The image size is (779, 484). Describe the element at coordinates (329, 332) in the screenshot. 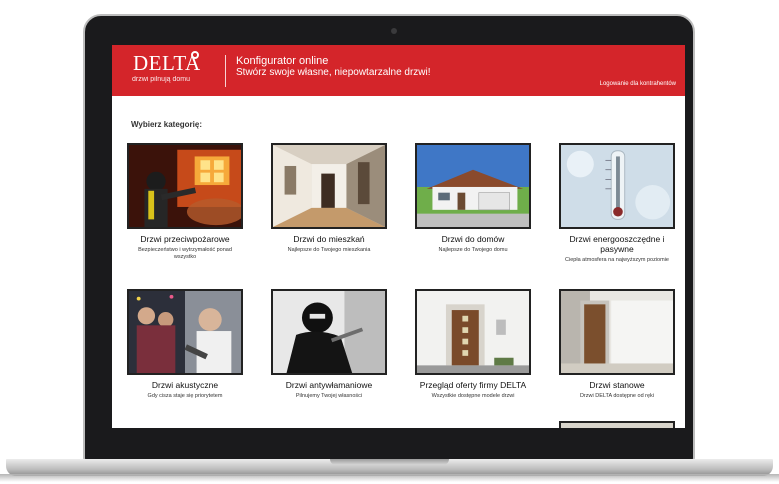

I see `burglar-image` at that location.